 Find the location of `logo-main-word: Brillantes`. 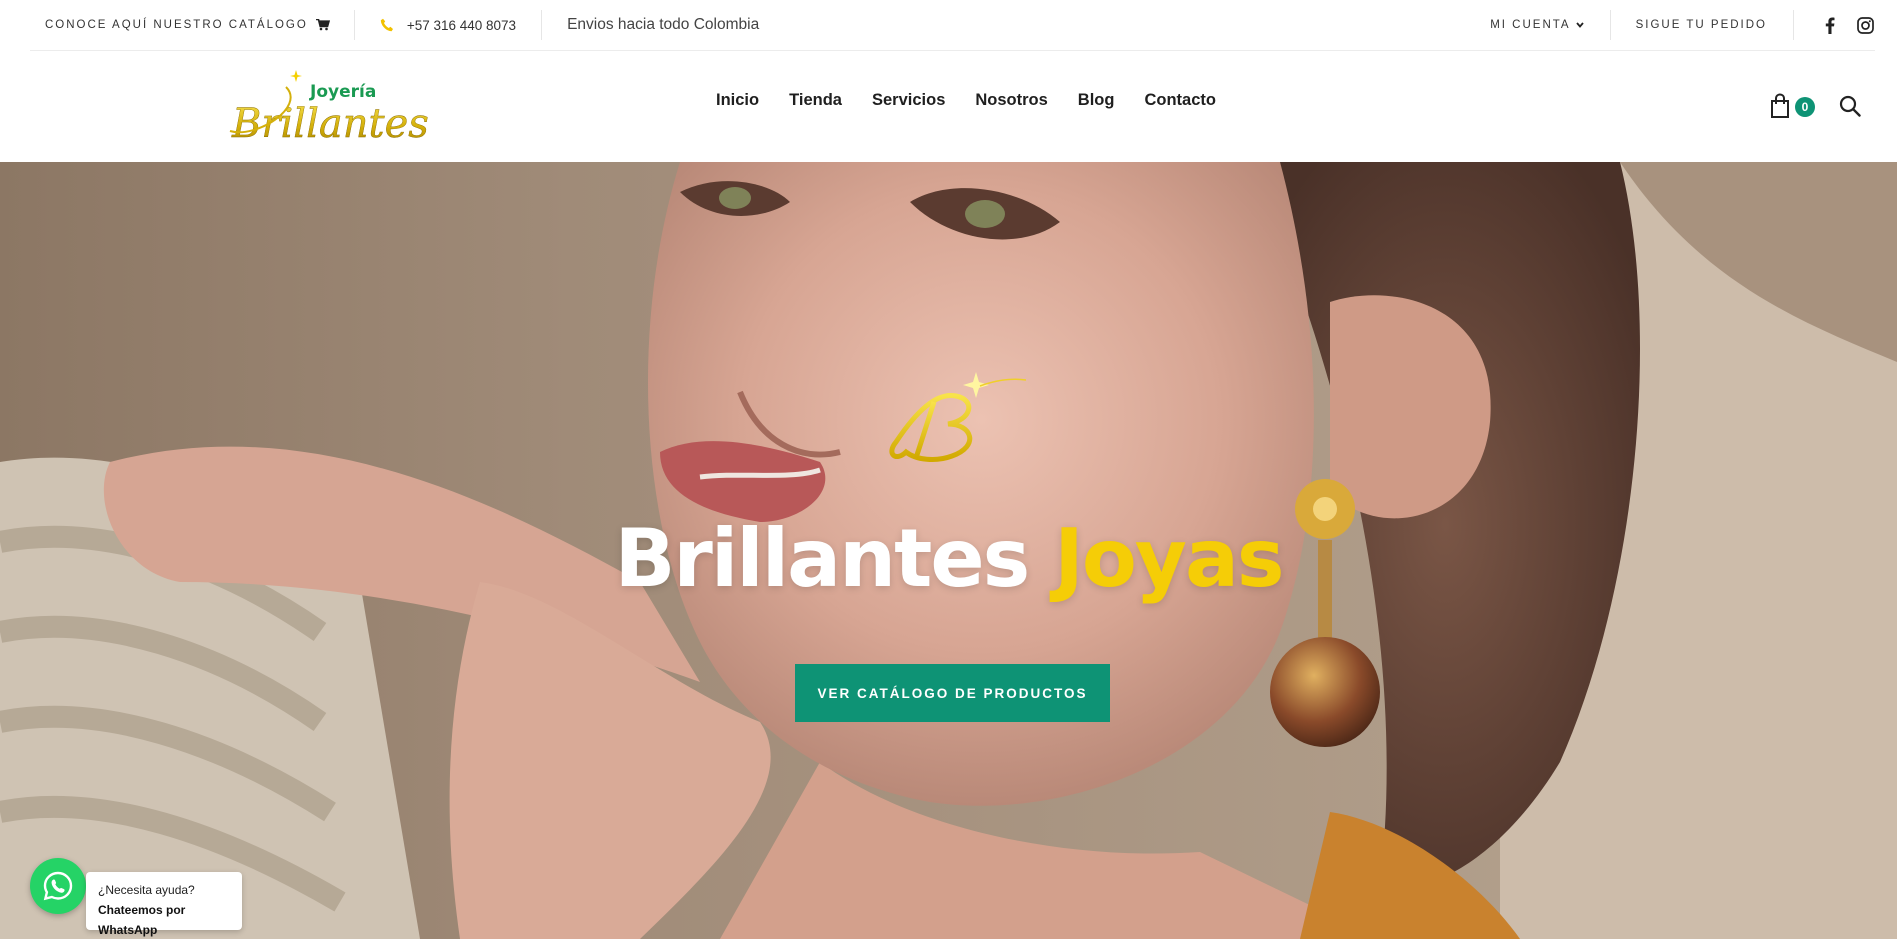

logo-main-word: Brillantes is located at coordinates (330, 123).